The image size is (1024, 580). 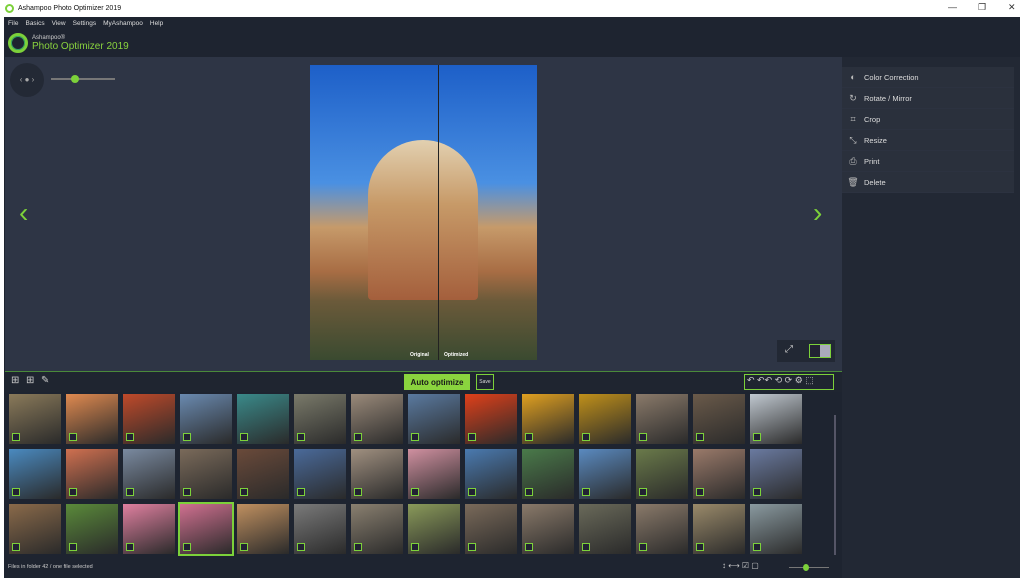 What do you see at coordinates (789, 382) in the screenshot?
I see `rotate-undo-toolbar: ↶ ↶↶ ⟲ ⟳ ⚙ ⬚` at bounding box center [789, 382].